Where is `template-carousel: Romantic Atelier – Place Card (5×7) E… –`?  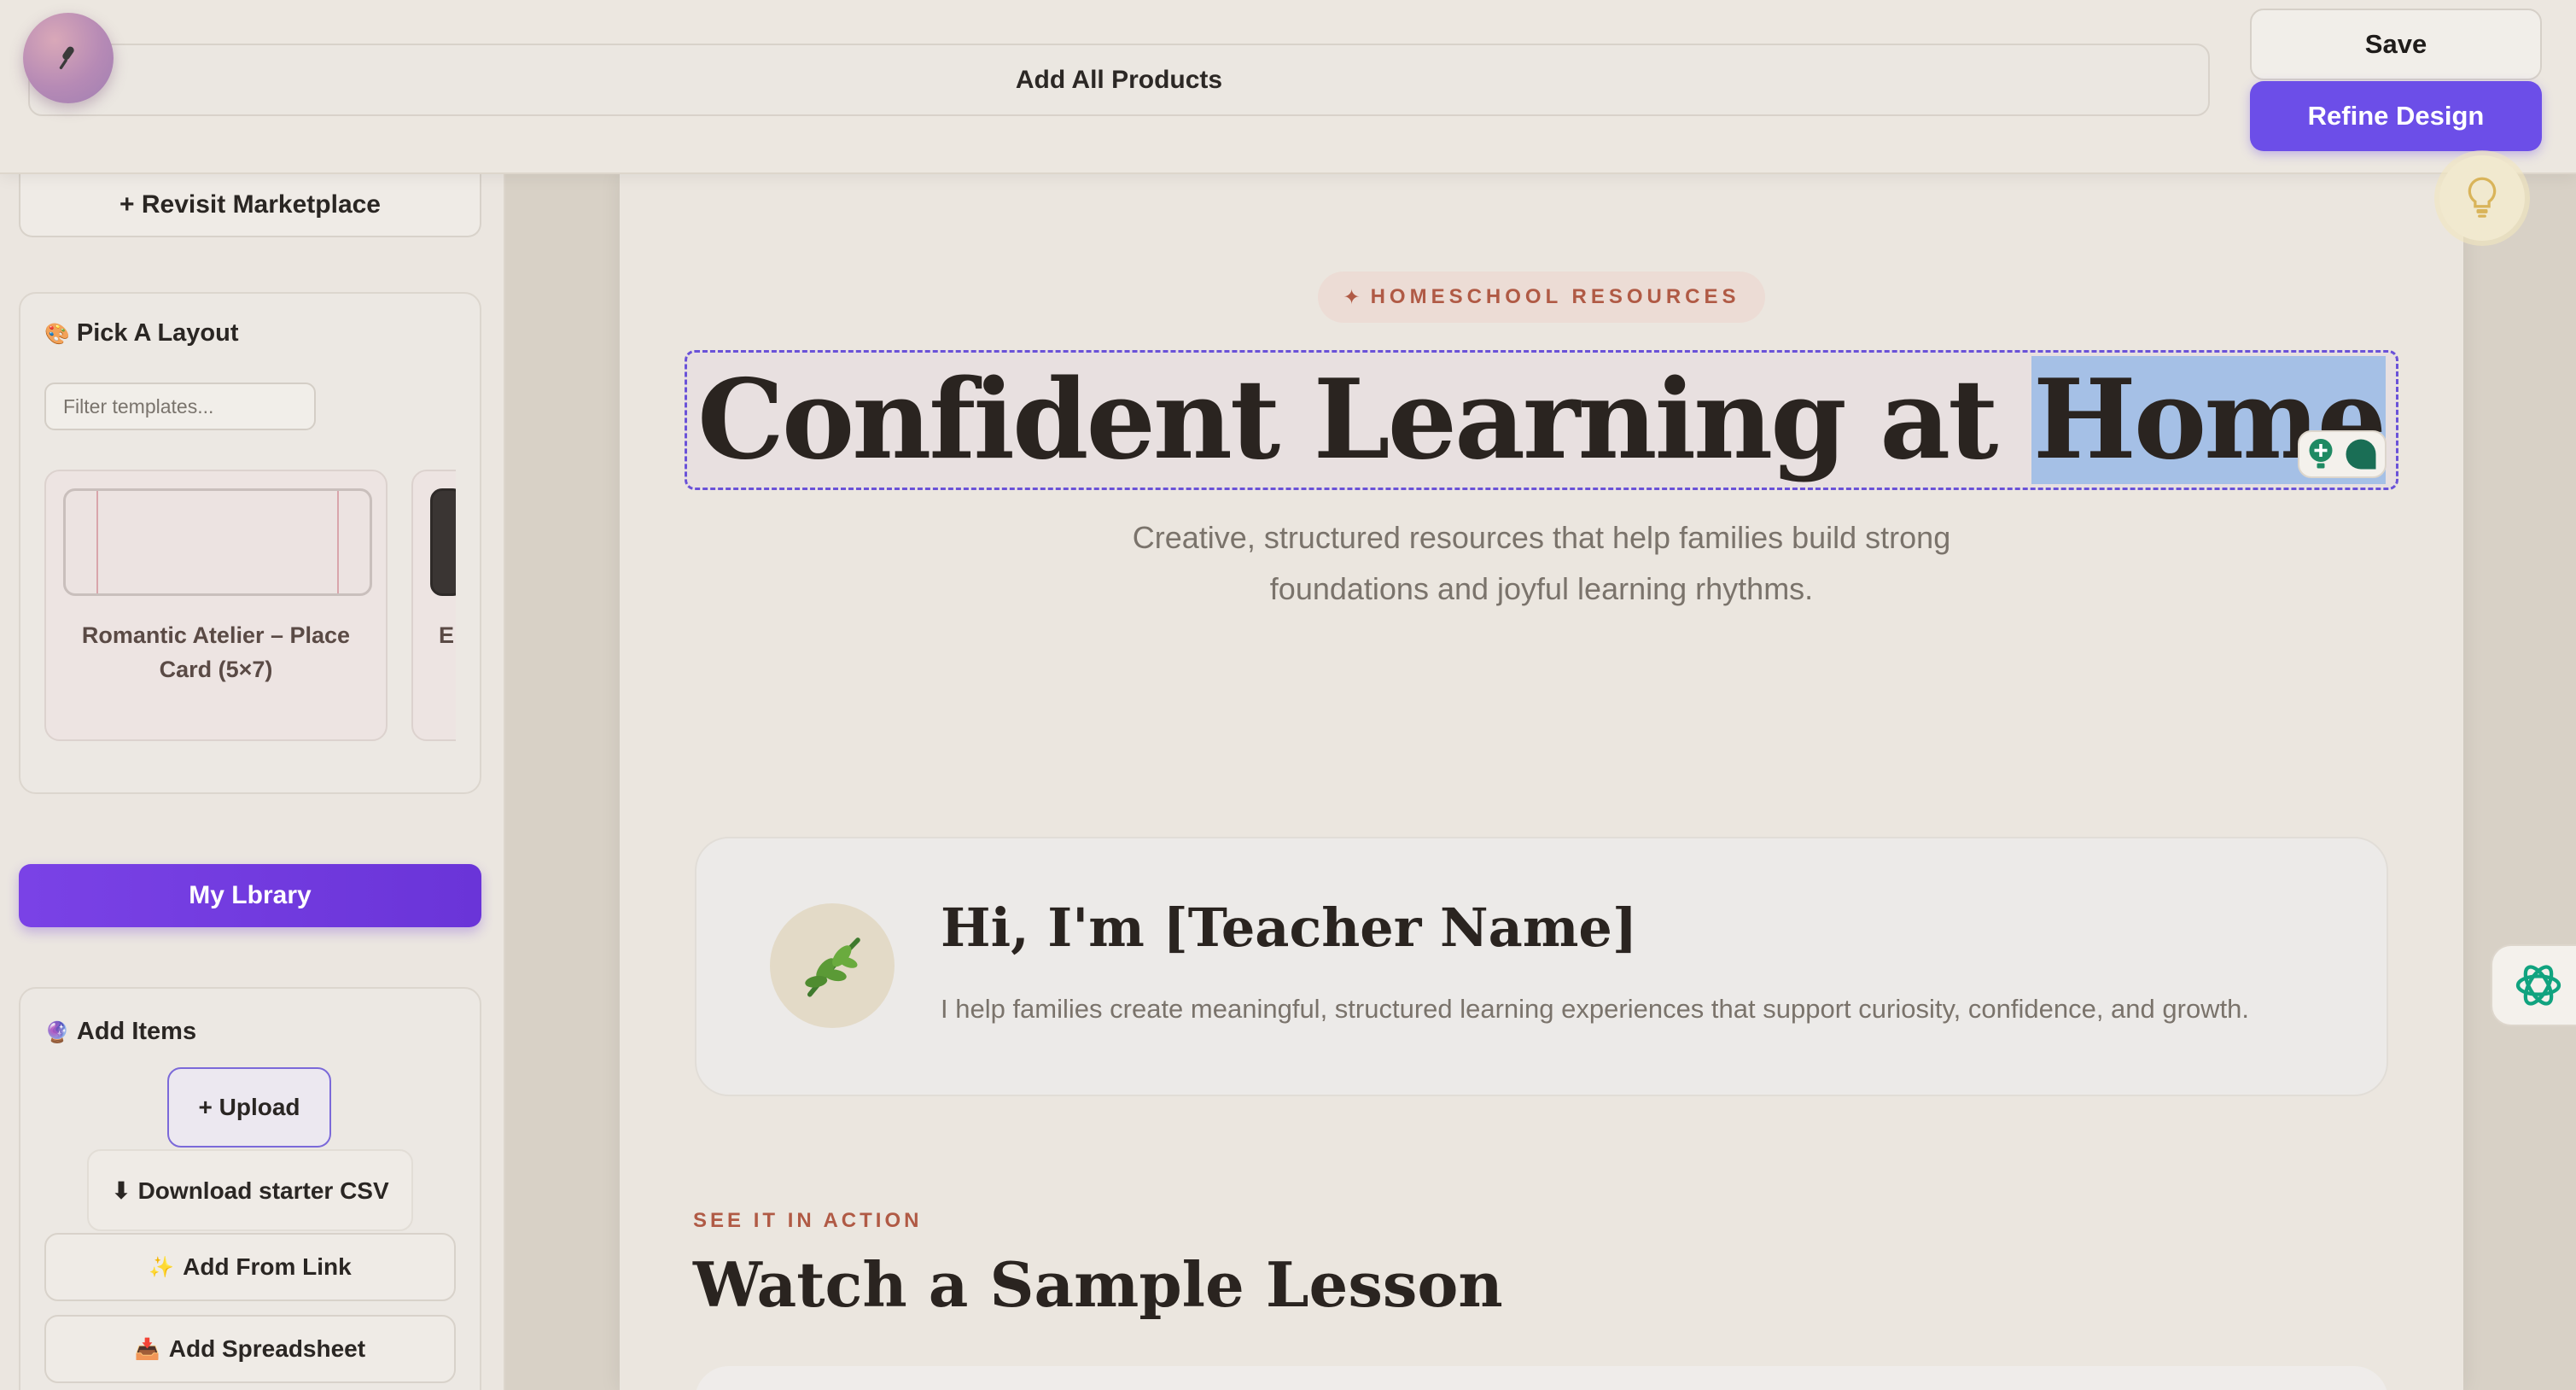
template-carousel: Romantic Atelier – Place Card (5×7) E… – is located at coordinates (250, 607).